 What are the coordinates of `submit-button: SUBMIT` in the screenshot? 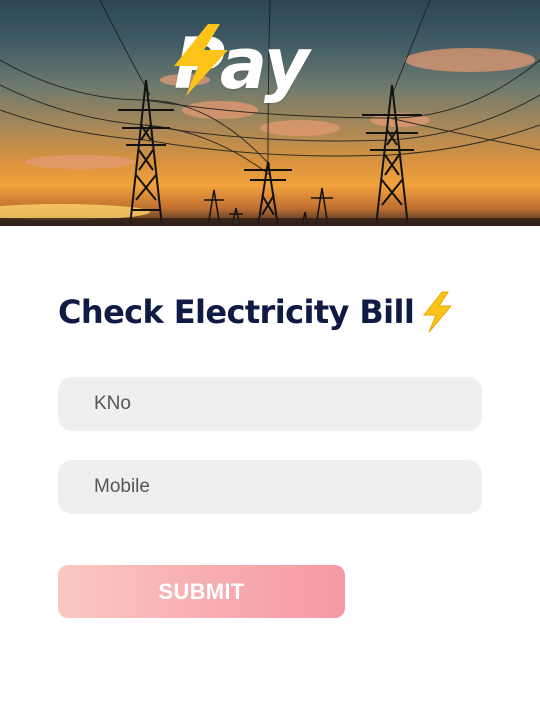 It's located at (201, 591).